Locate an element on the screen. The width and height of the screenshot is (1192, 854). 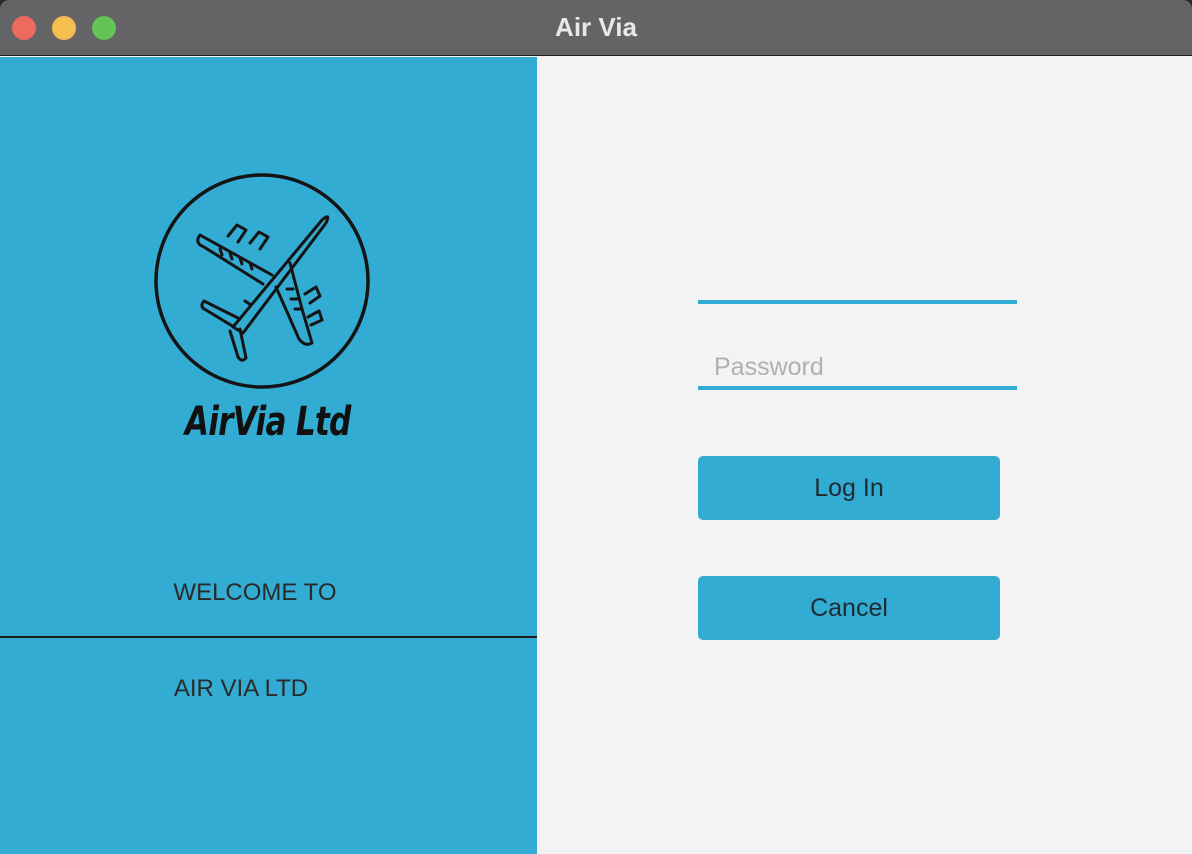
log-in-button: Log In is located at coordinates (849, 488).